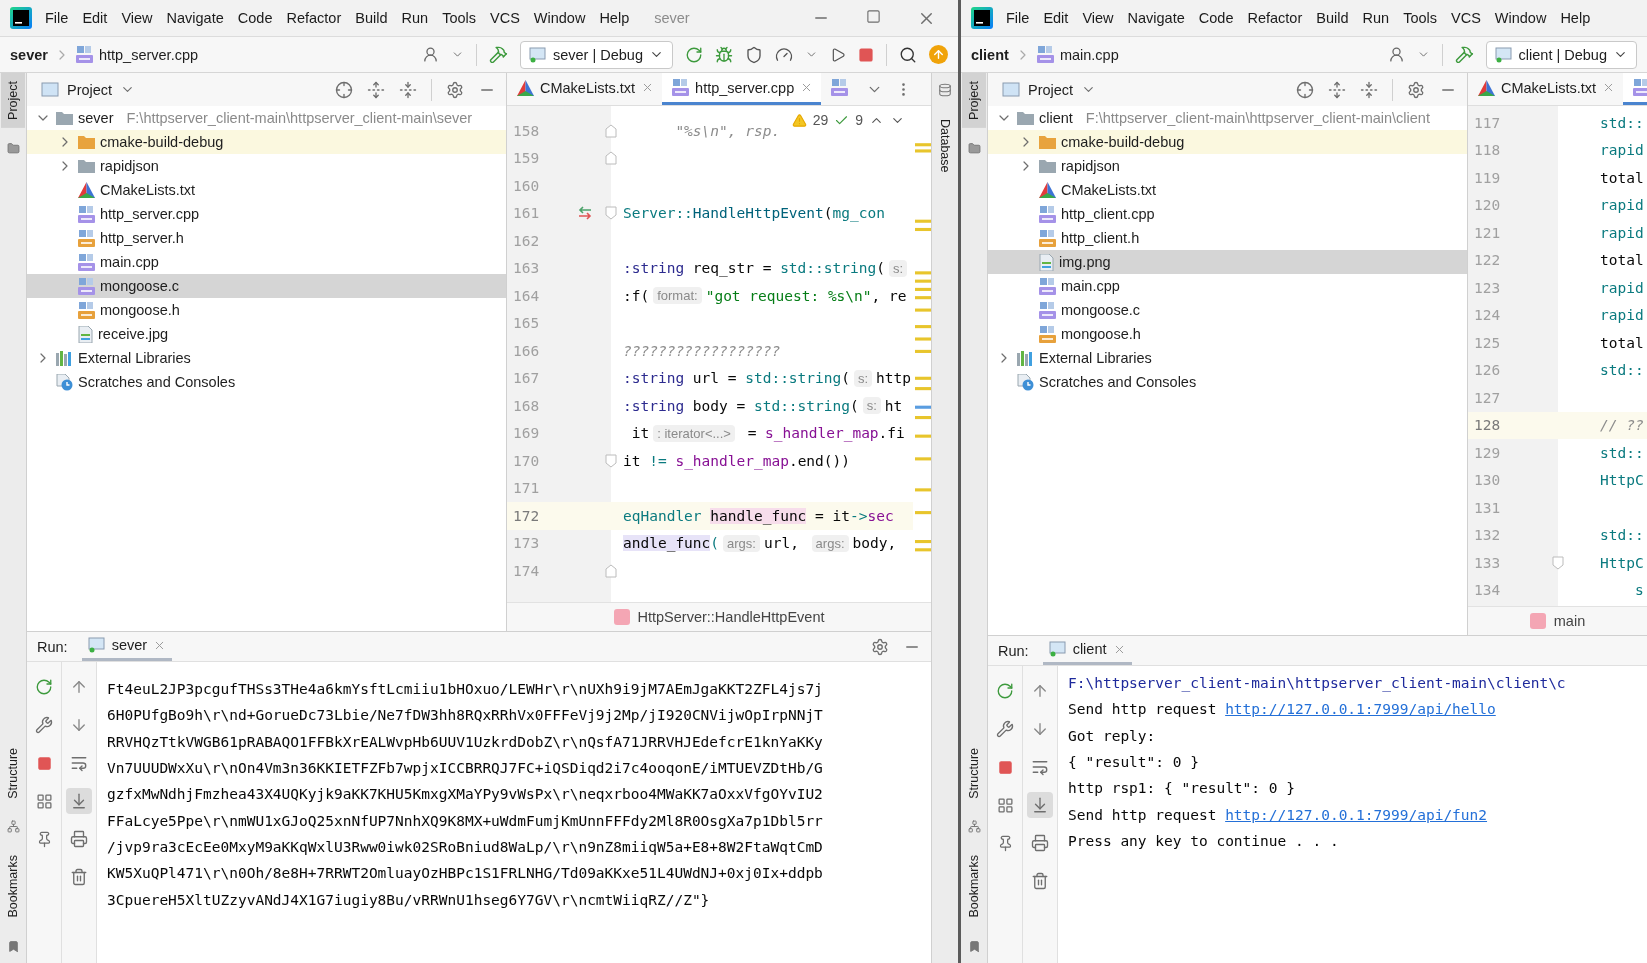 The image size is (1647, 963). Describe the element at coordinates (974, 946) in the screenshot. I see `bookmark-icon` at that location.